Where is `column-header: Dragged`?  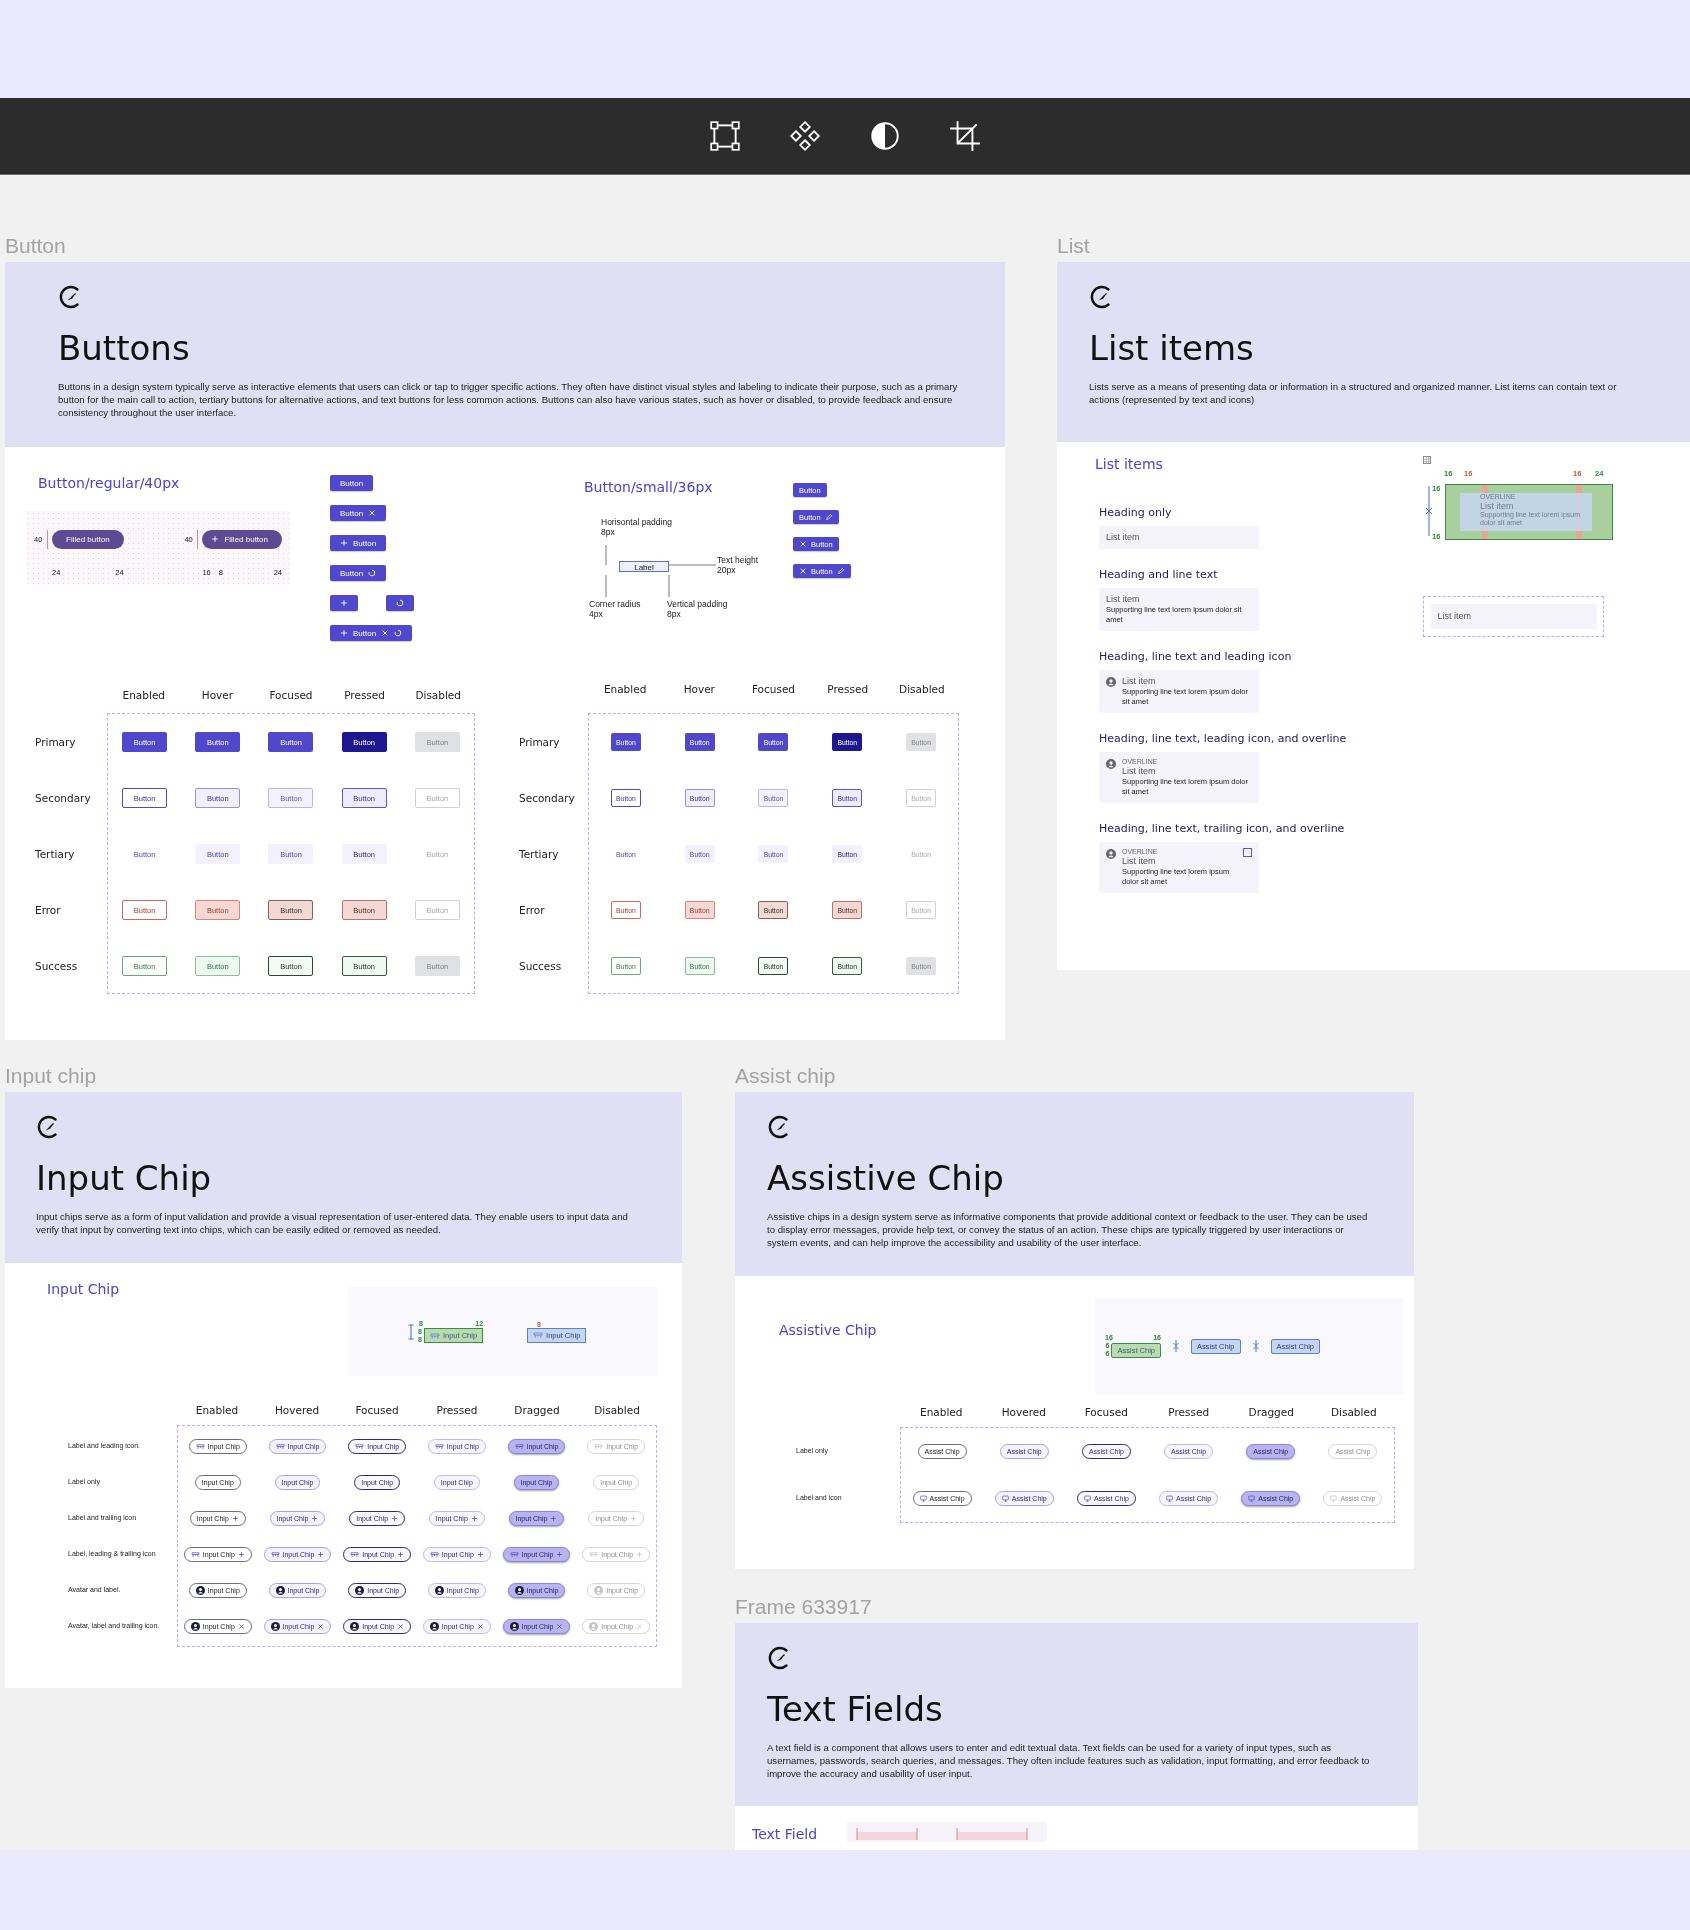 column-header: Dragged is located at coordinates (1271, 1413).